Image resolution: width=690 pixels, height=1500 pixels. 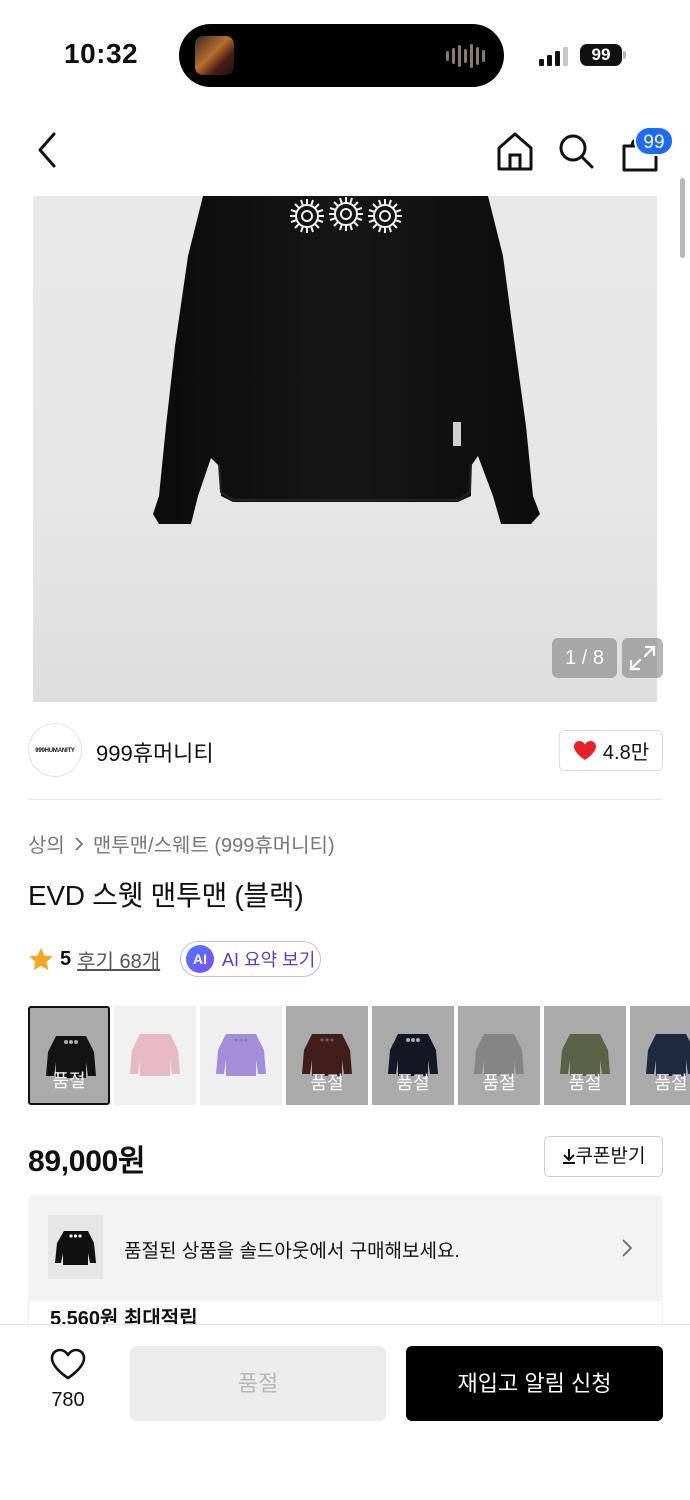 What do you see at coordinates (345, 799) in the screenshot?
I see `divider` at bounding box center [345, 799].